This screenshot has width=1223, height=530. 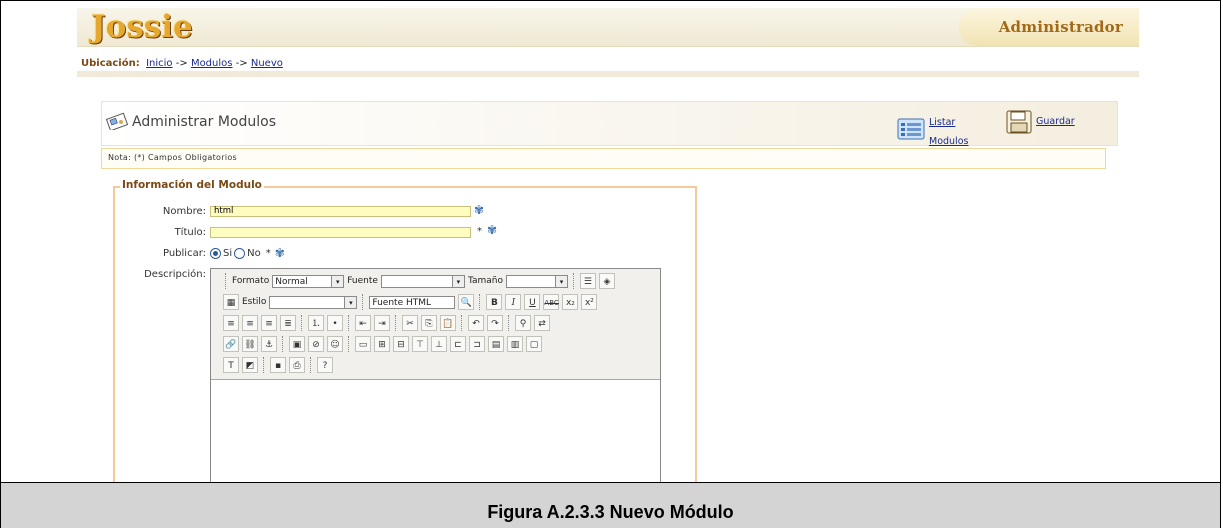 What do you see at coordinates (269, 344) in the screenshot?
I see `anchor-icon: ⚓` at bounding box center [269, 344].